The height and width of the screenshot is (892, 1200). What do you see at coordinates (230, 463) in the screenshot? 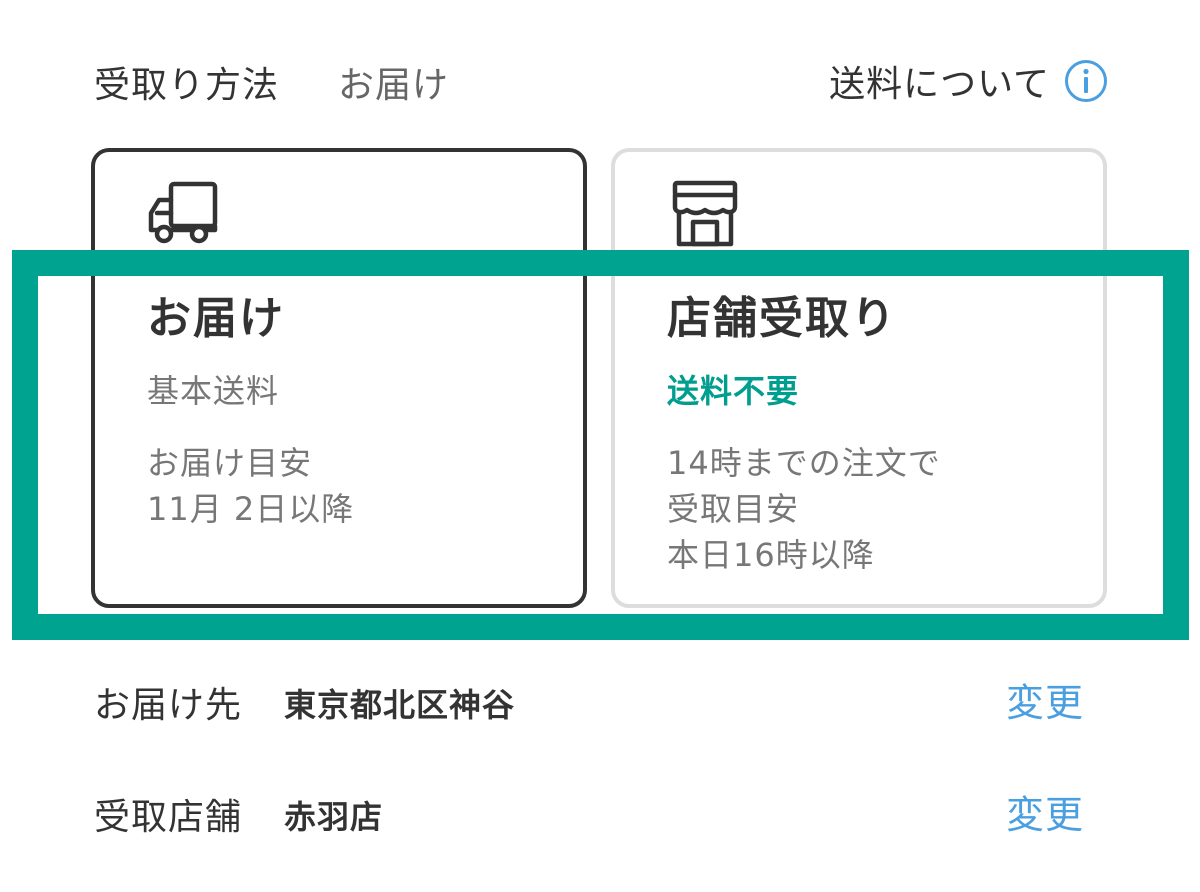
I see `delivery-estimate-label: お届け目安` at bounding box center [230, 463].